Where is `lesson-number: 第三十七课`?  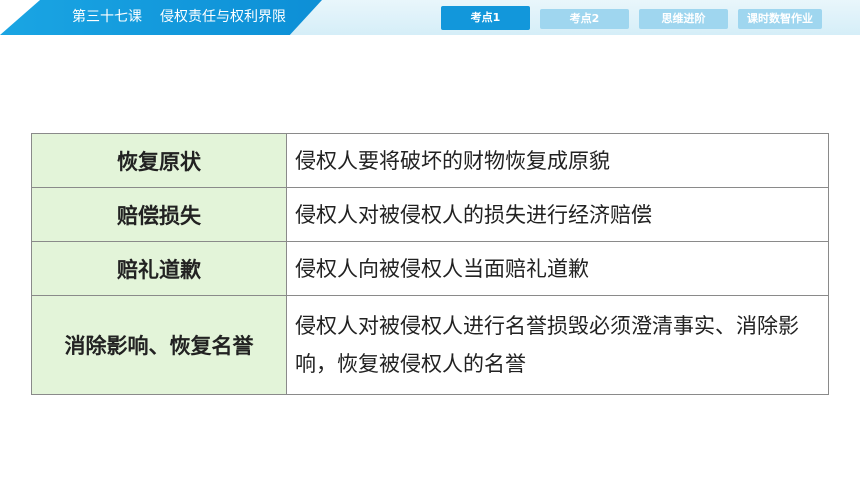
lesson-number: 第三十七课 is located at coordinates (107, 17).